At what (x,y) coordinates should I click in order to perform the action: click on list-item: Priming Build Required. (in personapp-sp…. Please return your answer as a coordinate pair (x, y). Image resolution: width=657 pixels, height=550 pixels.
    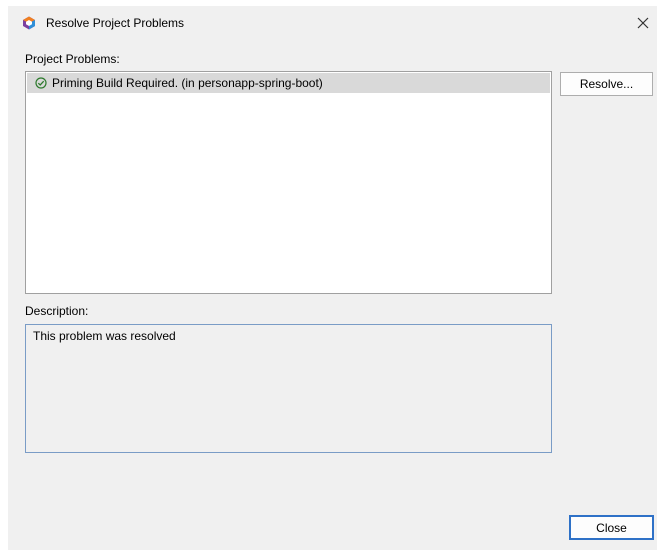
    Looking at the image, I should click on (288, 83).